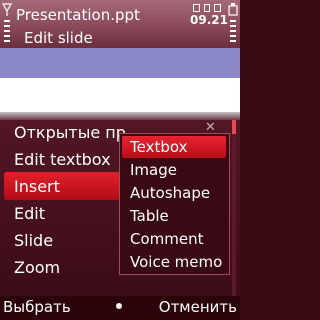  What do you see at coordinates (209, 20) in the screenshot?
I see `clock: 09.21` at bounding box center [209, 20].